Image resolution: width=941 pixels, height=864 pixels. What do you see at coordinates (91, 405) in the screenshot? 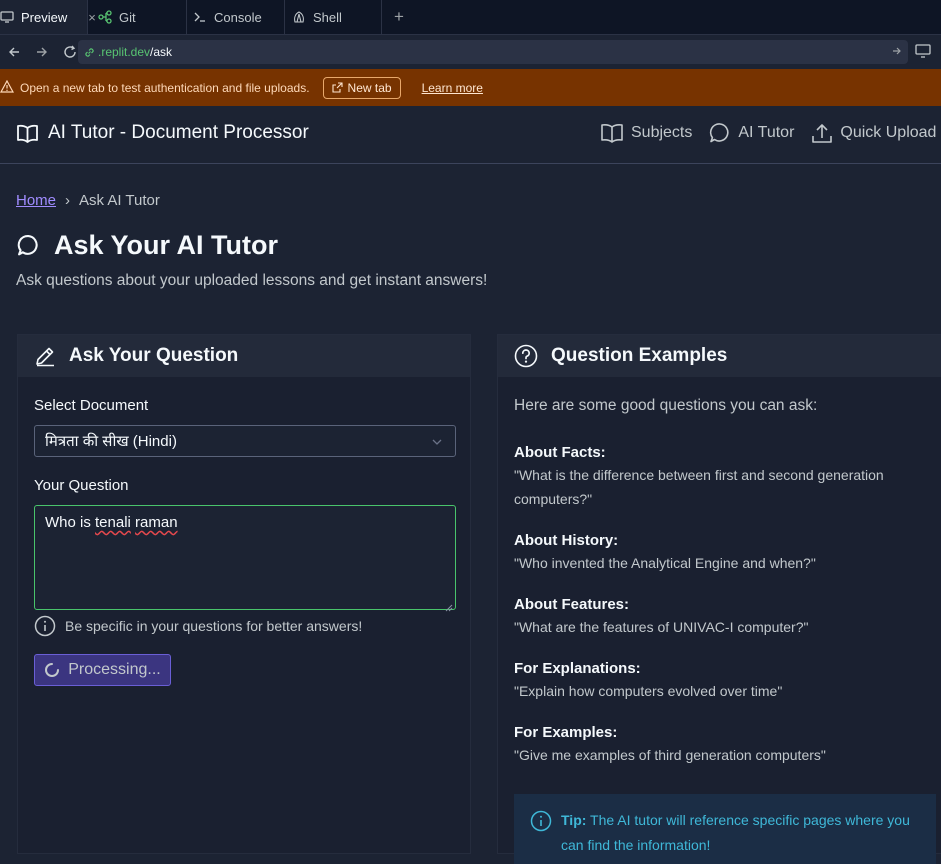
I see `document-label: Select Document` at bounding box center [91, 405].